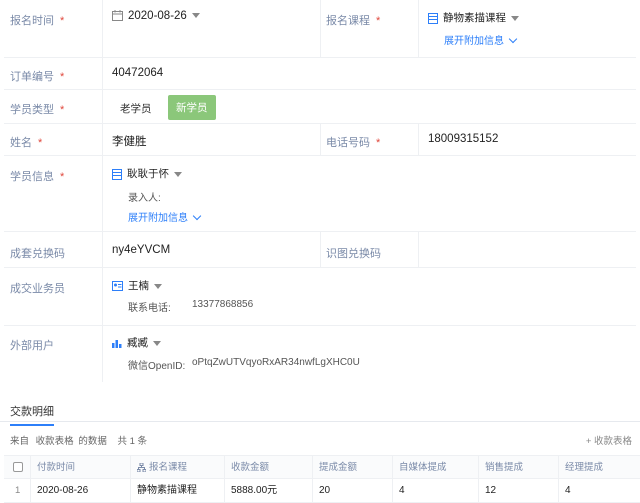 The width and height of the screenshot is (640, 503). I want to click on col-header: 报名课程, so click(177, 468).